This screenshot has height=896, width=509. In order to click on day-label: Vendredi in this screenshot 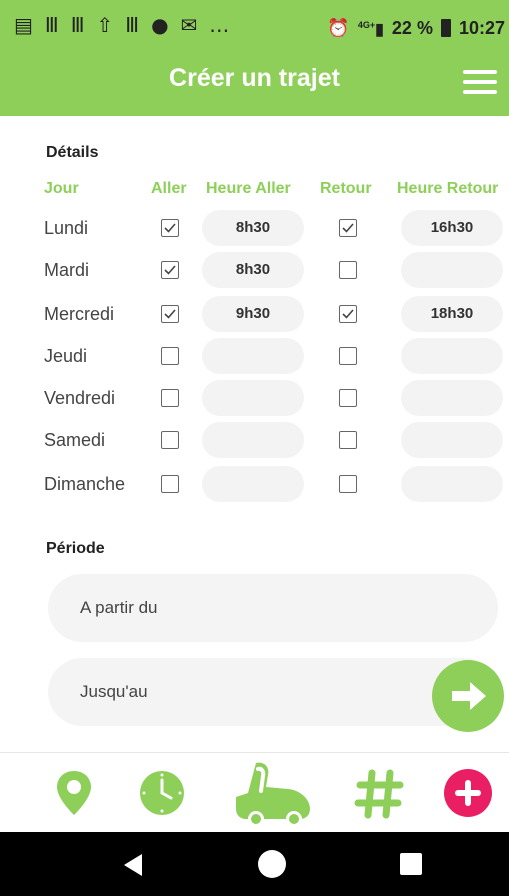, I will do `click(80, 398)`.